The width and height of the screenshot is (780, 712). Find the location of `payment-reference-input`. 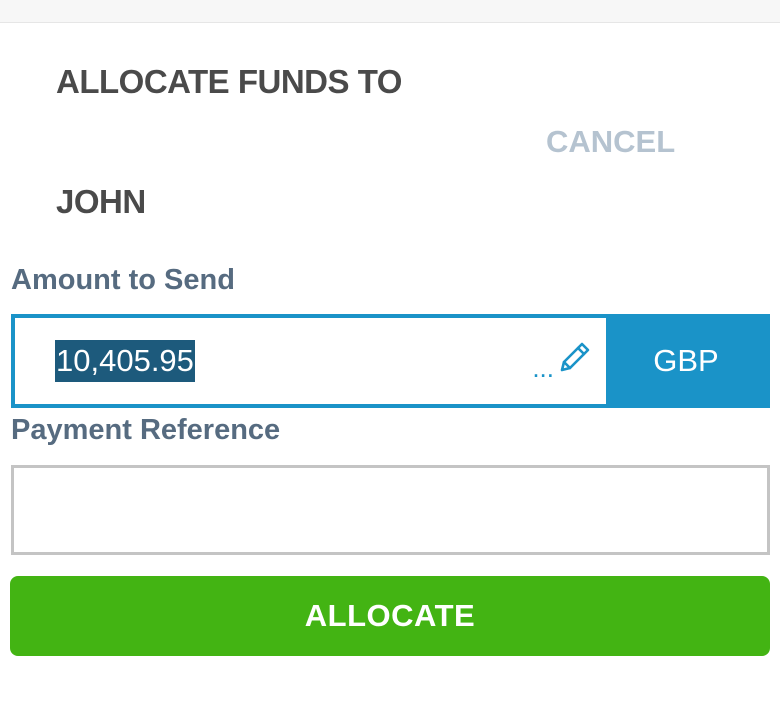

payment-reference-input is located at coordinates (390, 510).